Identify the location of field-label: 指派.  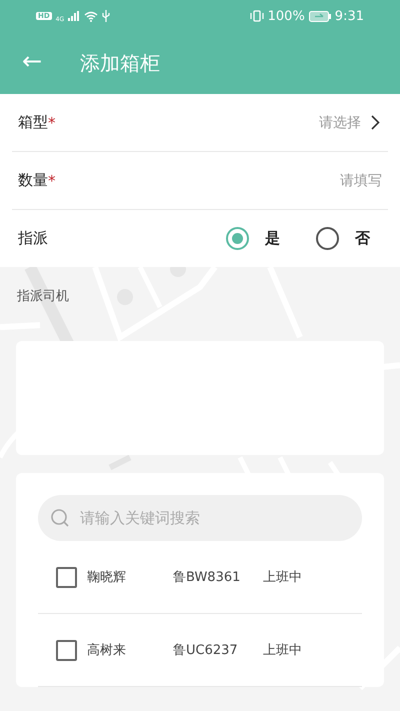
(33, 238).